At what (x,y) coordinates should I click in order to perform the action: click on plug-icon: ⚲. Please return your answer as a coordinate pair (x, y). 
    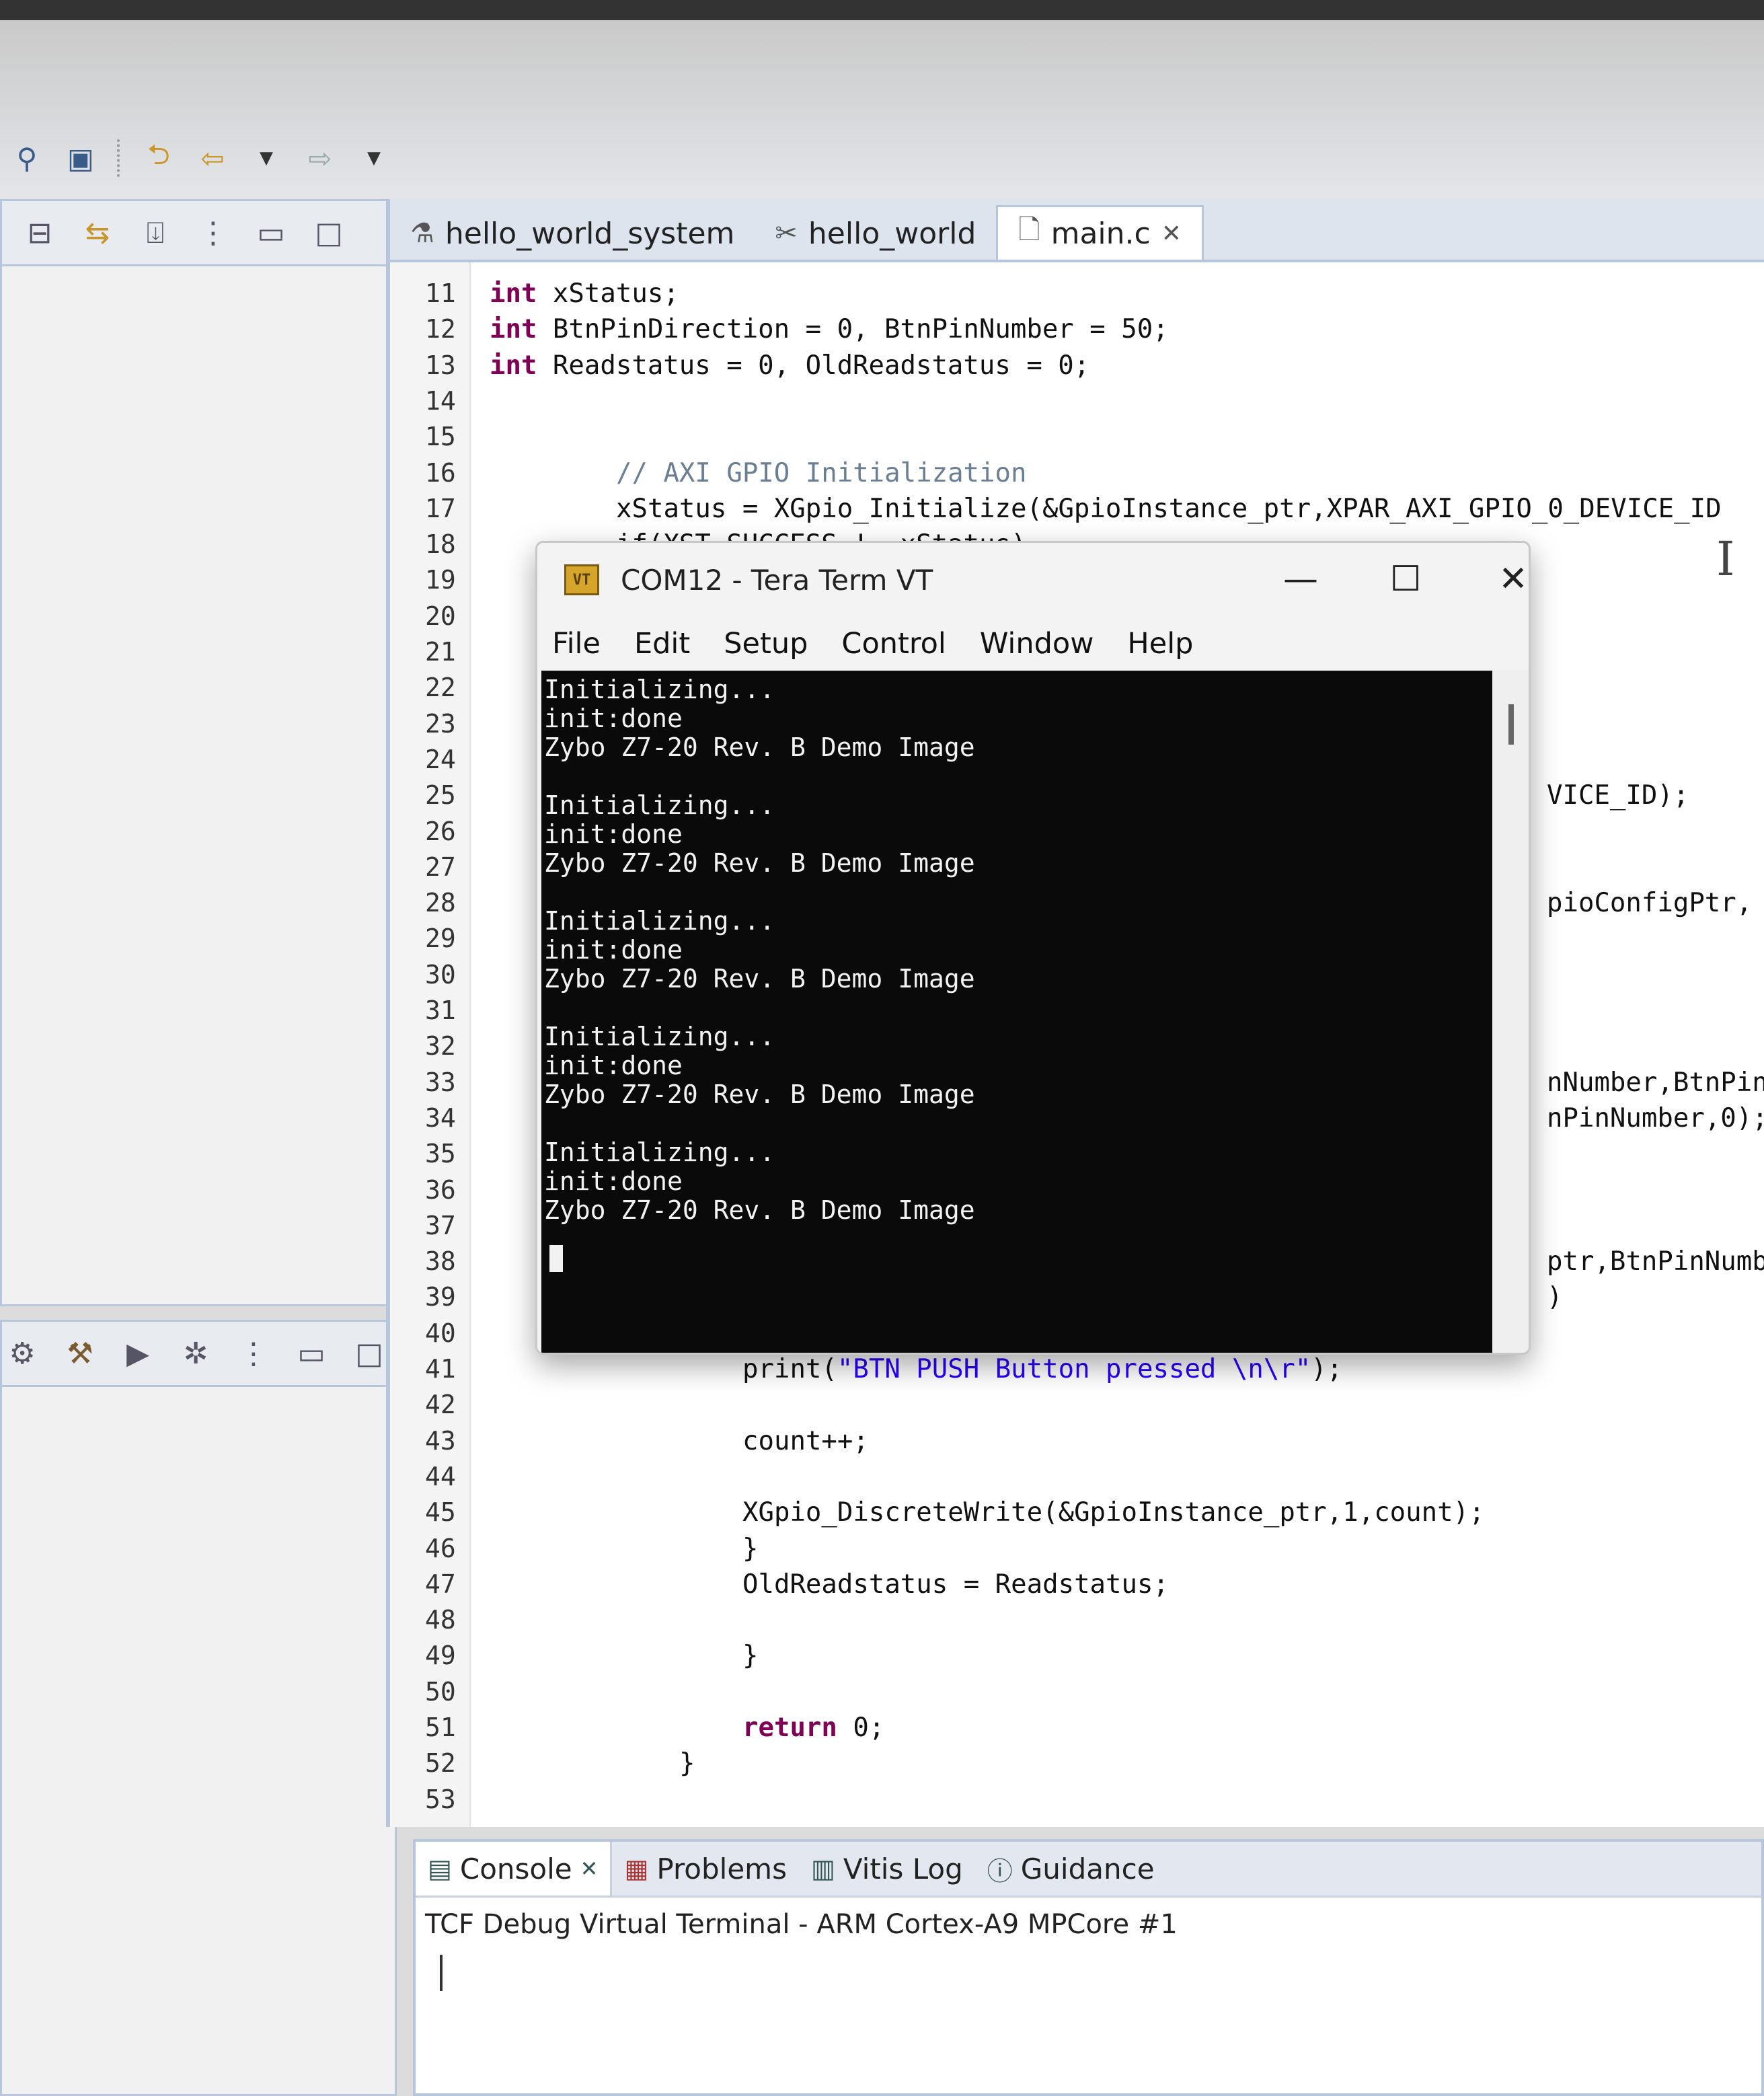
    Looking at the image, I should click on (27, 158).